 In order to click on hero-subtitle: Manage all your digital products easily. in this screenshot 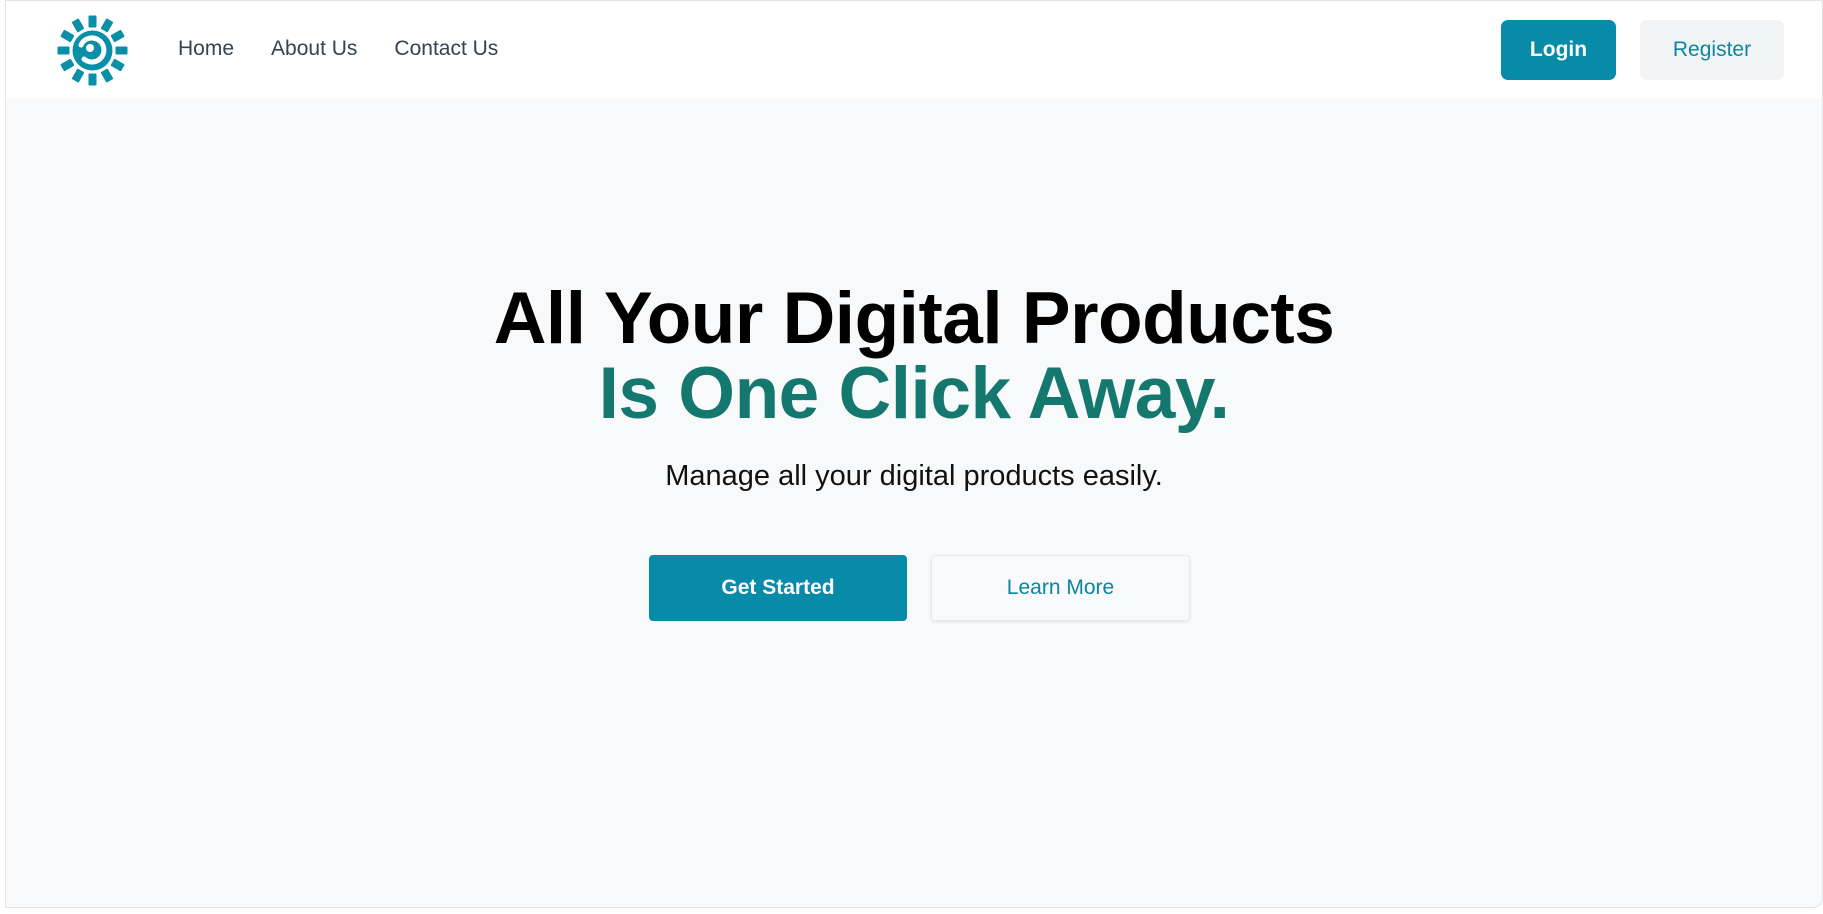, I will do `click(914, 476)`.